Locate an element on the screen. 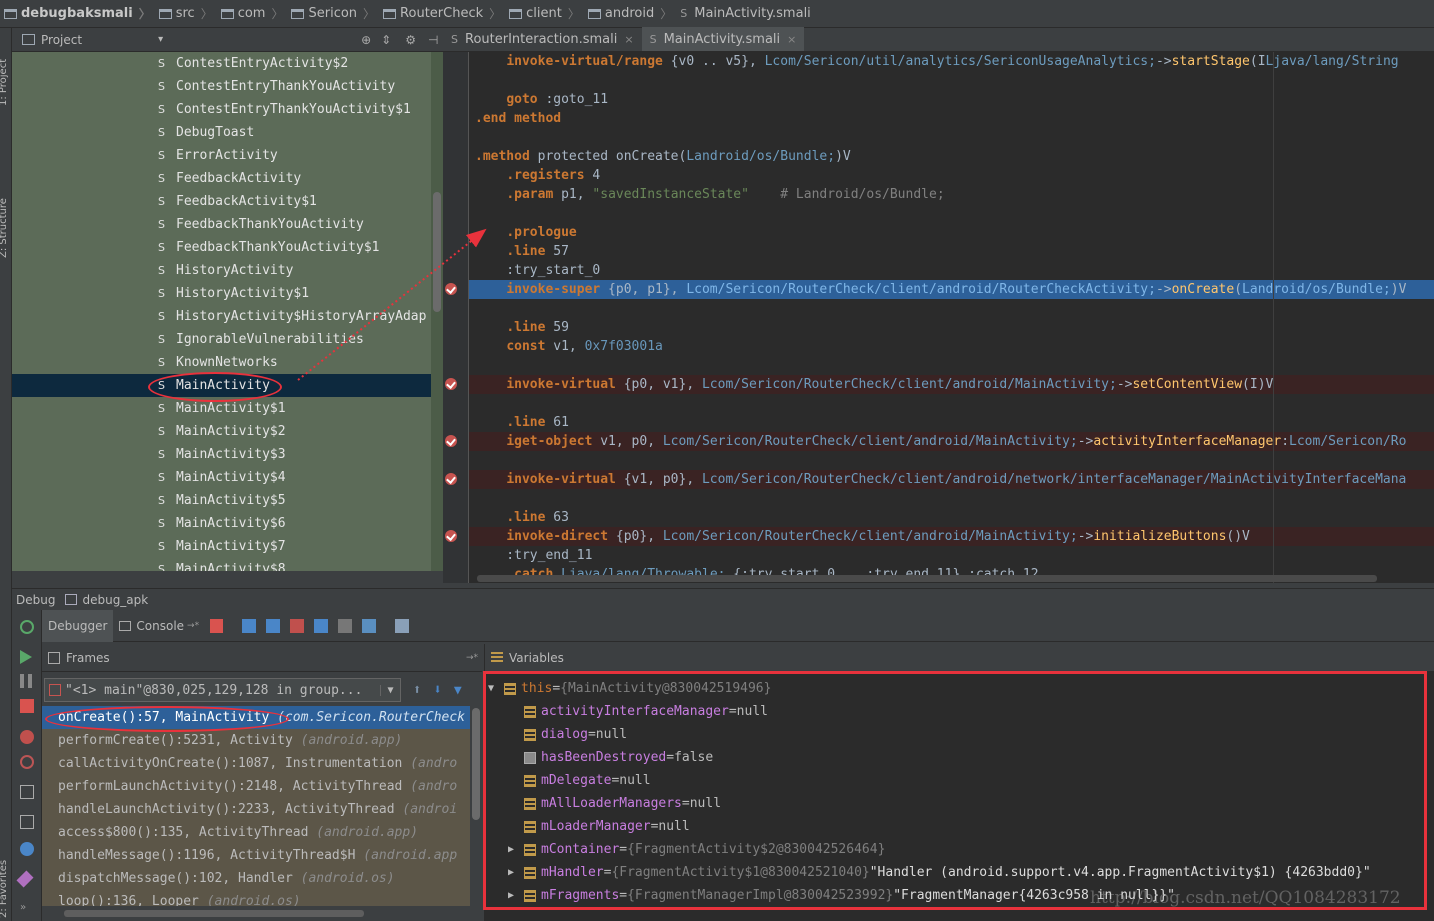 The width and height of the screenshot is (1434, 921). tree-item: S HistoryActivity$1 is located at coordinates (221, 293).